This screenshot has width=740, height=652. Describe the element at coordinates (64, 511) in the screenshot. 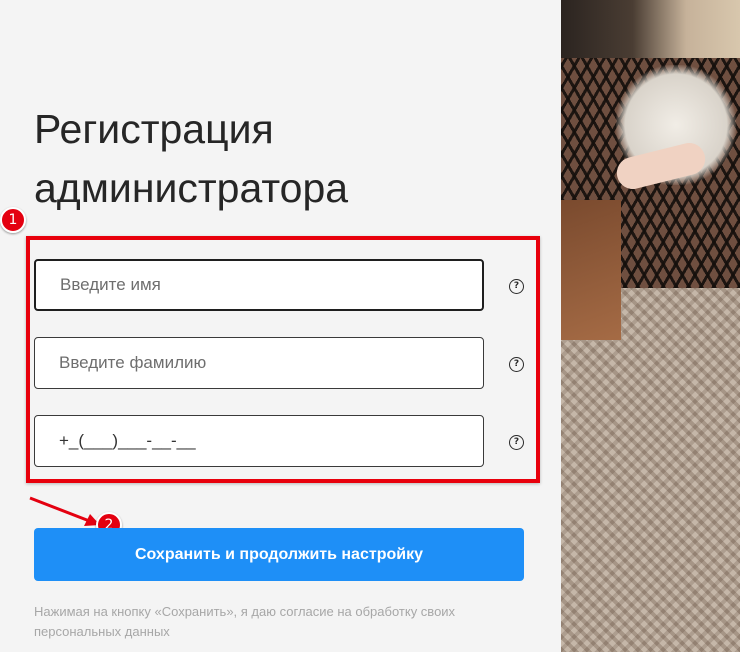

I see `annotation-arrow-icon` at that location.